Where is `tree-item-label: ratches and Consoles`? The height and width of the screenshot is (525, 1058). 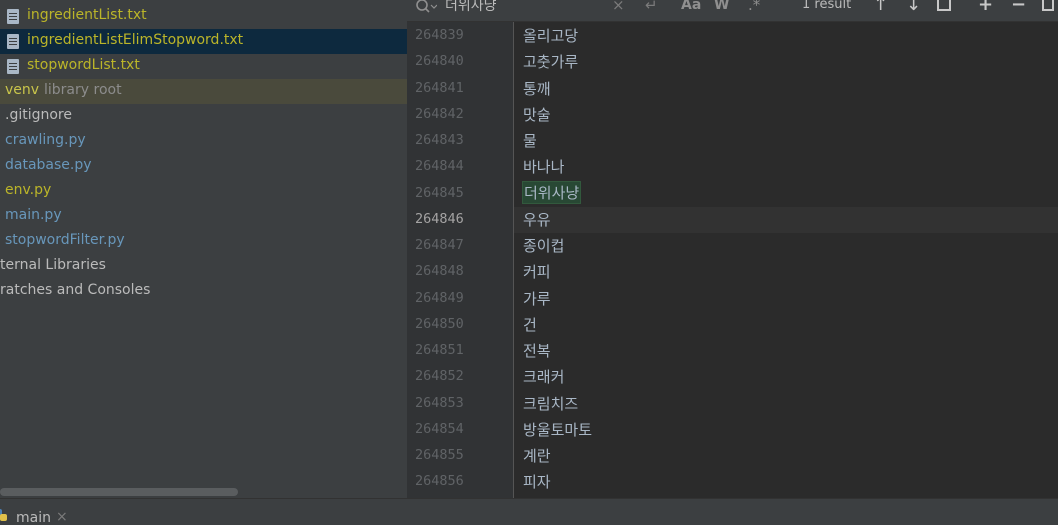
tree-item-label: ratches and Consoles is located at coordinates (75, 290).